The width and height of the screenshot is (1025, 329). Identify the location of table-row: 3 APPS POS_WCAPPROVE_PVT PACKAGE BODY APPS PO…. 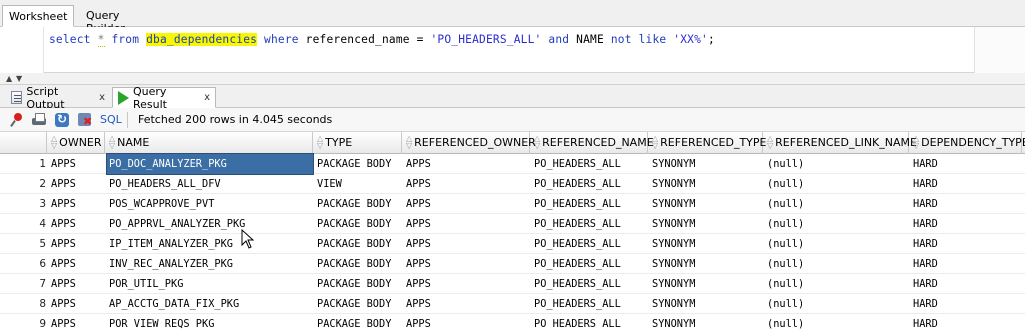
(512, 204).